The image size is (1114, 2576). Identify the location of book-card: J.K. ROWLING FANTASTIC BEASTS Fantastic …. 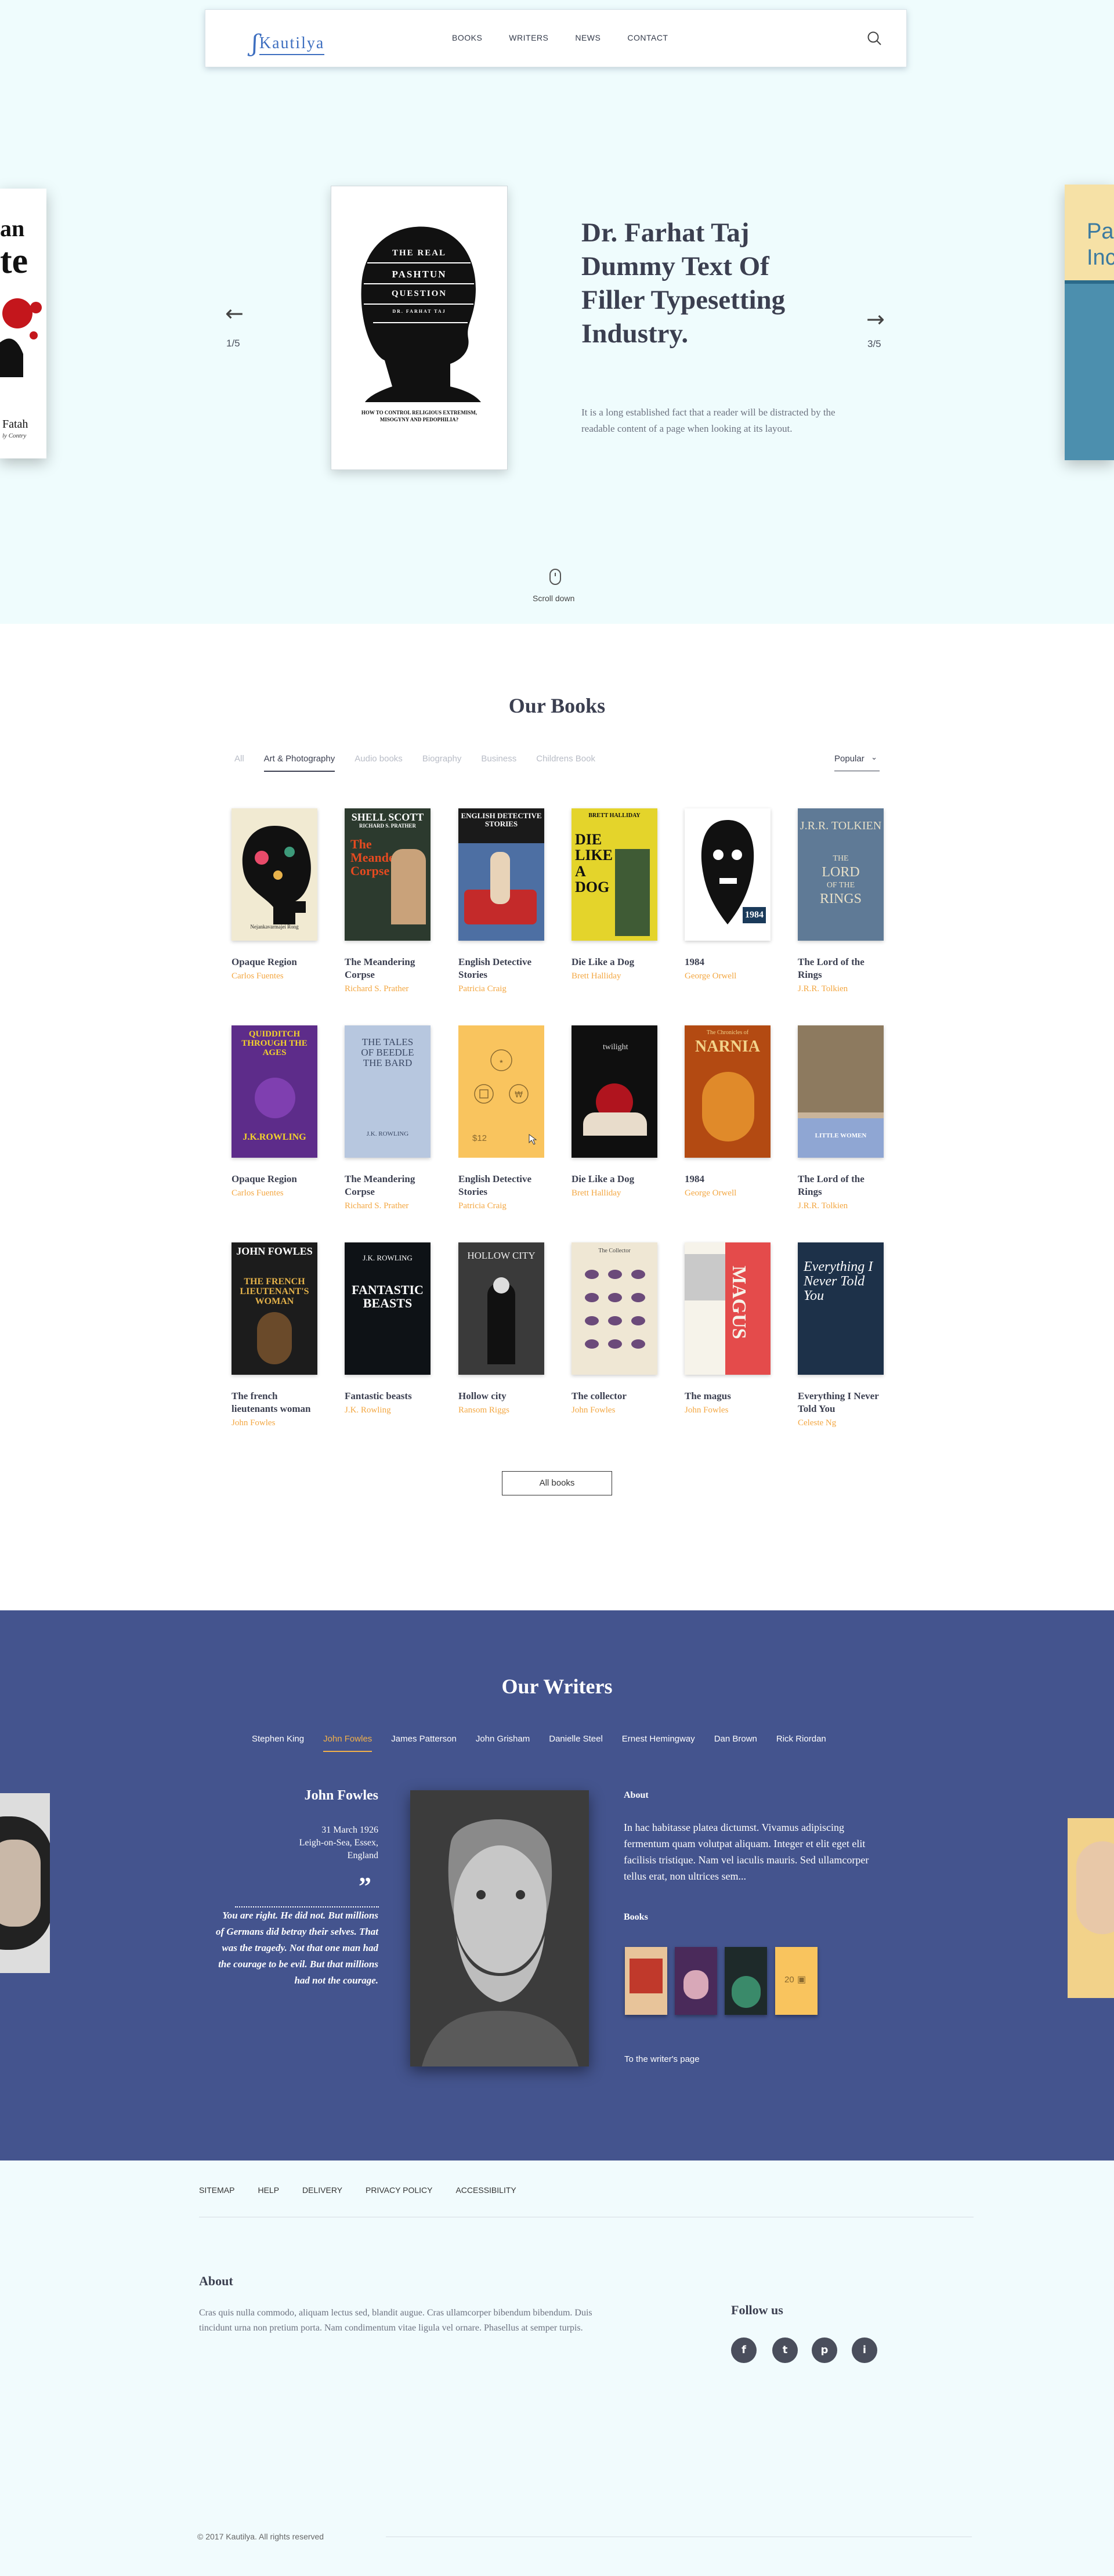
(388, 1329).